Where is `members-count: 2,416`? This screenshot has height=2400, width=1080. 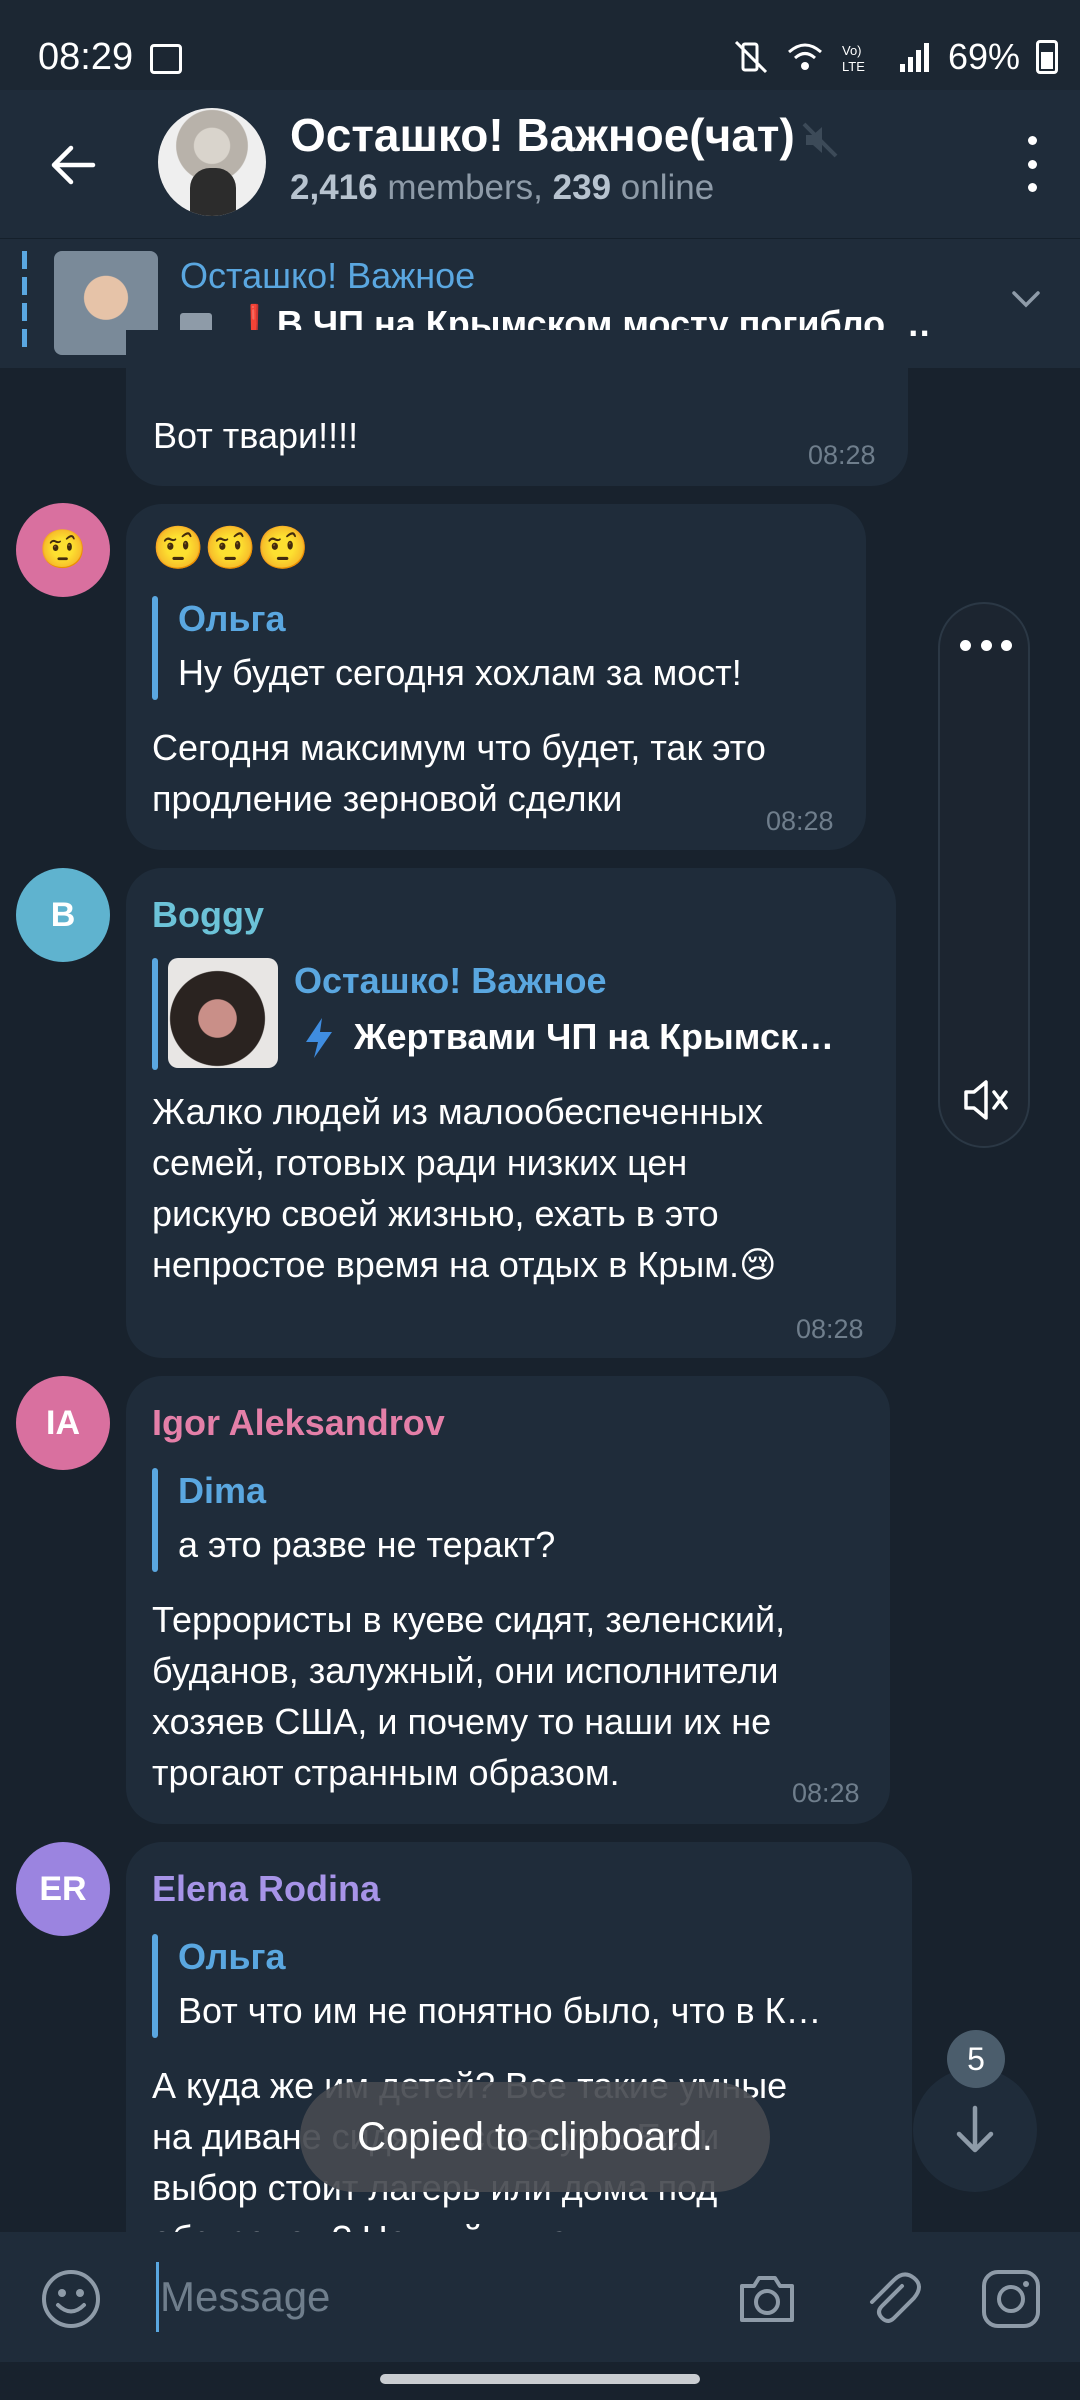 members-count: 2,416 is located at coordinates (334, 187).